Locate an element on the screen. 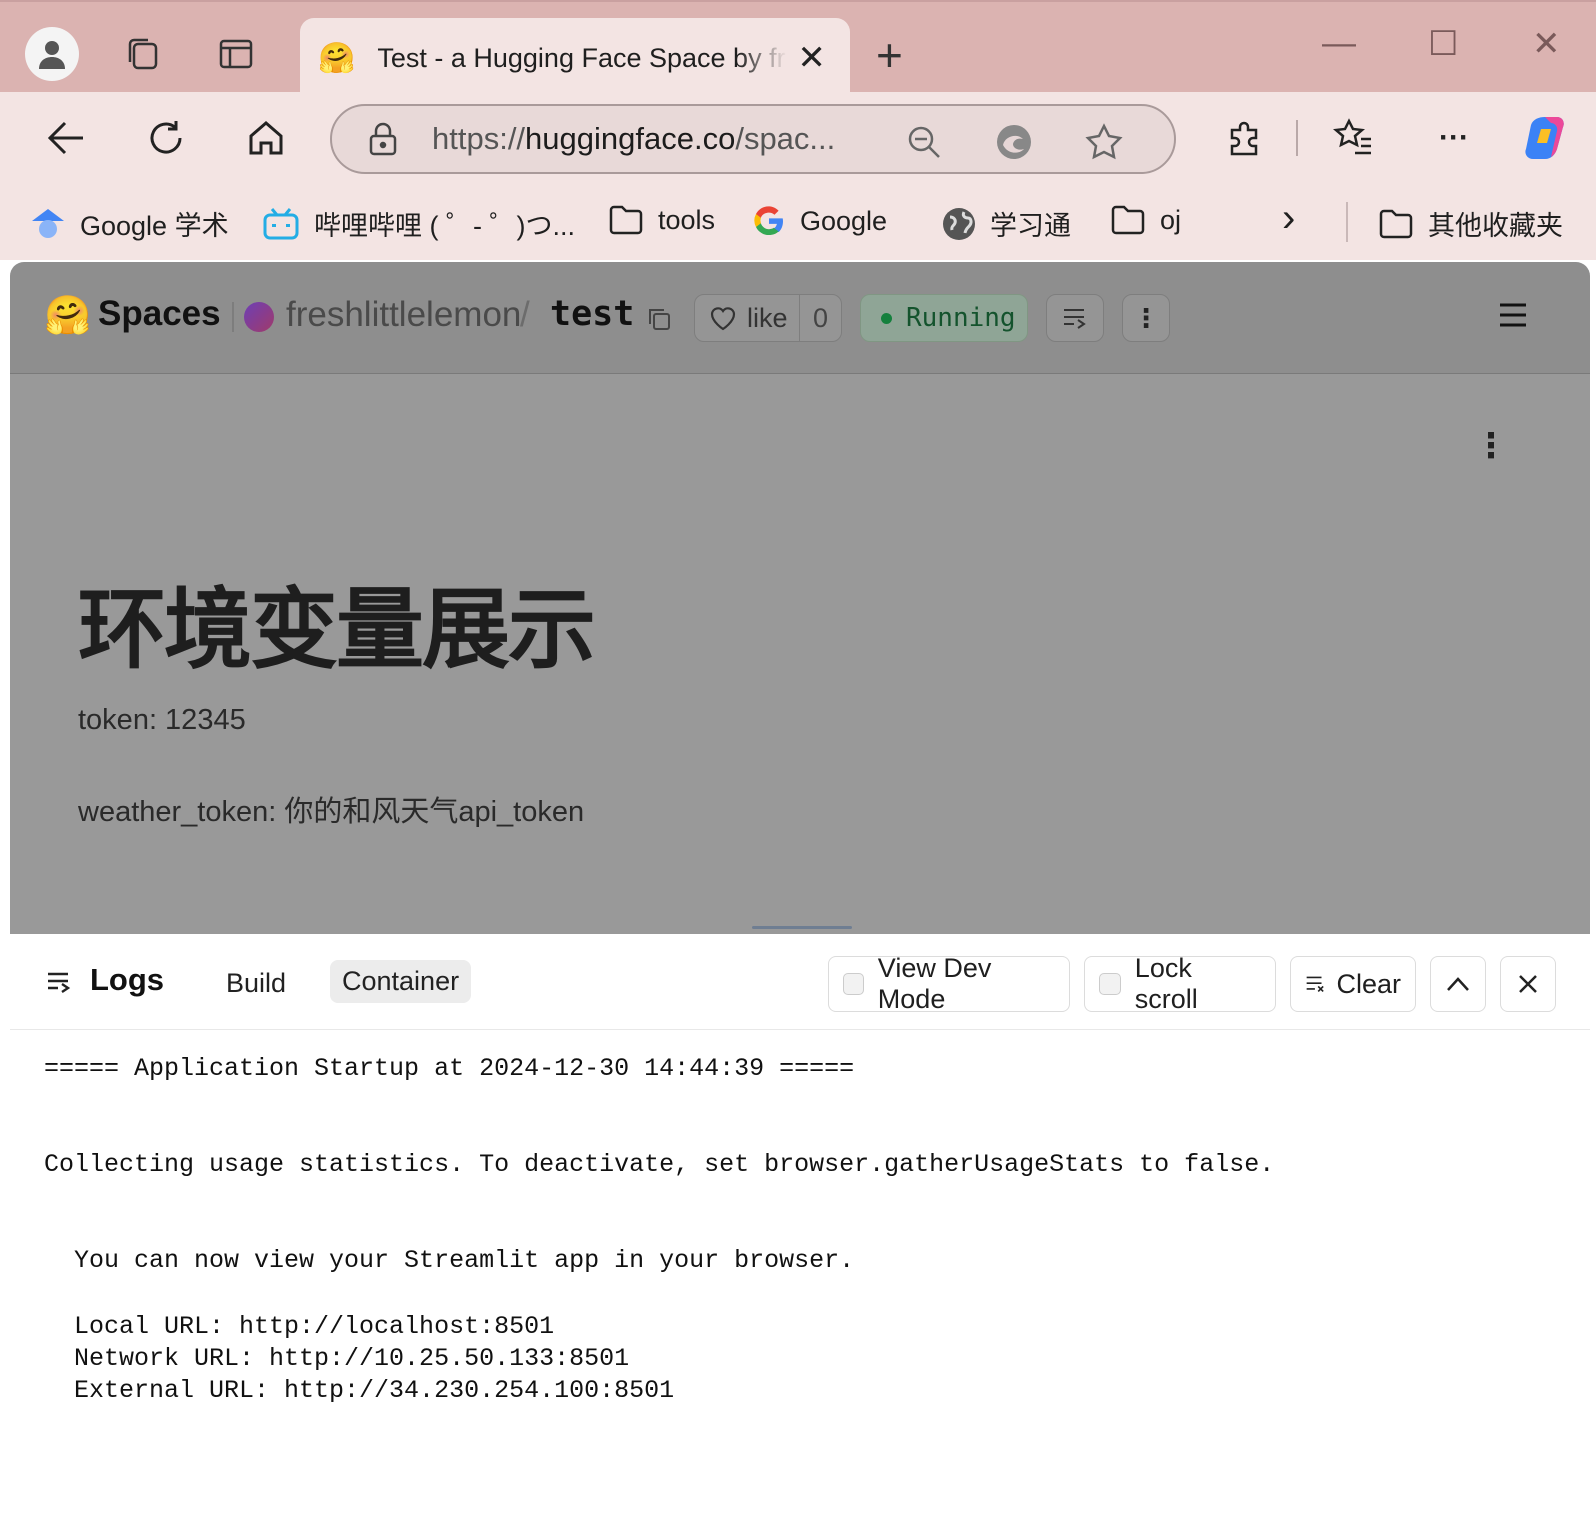 The height and width of the screenshot is (1514, 1596). star-icon is located at coordinates (1104, 141).